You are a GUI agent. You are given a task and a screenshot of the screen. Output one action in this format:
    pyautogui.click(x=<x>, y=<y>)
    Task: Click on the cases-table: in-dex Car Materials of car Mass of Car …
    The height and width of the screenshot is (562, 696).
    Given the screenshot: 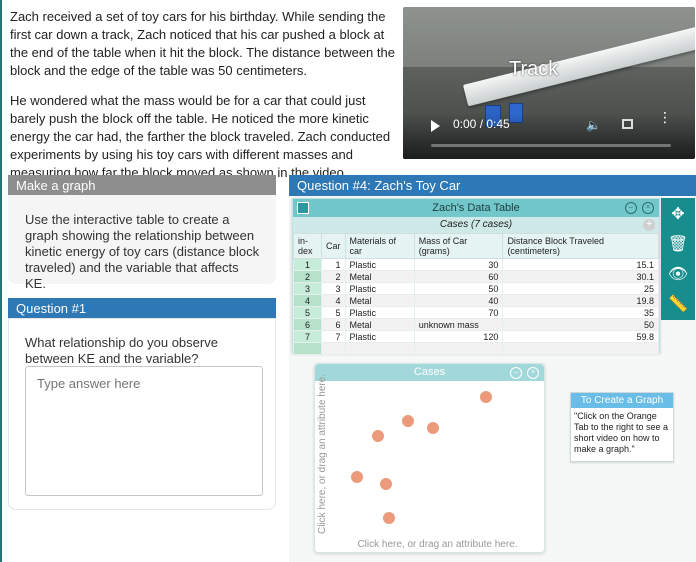 What is the action you would take?
    pyautogui.click(x=476, y=294)
    